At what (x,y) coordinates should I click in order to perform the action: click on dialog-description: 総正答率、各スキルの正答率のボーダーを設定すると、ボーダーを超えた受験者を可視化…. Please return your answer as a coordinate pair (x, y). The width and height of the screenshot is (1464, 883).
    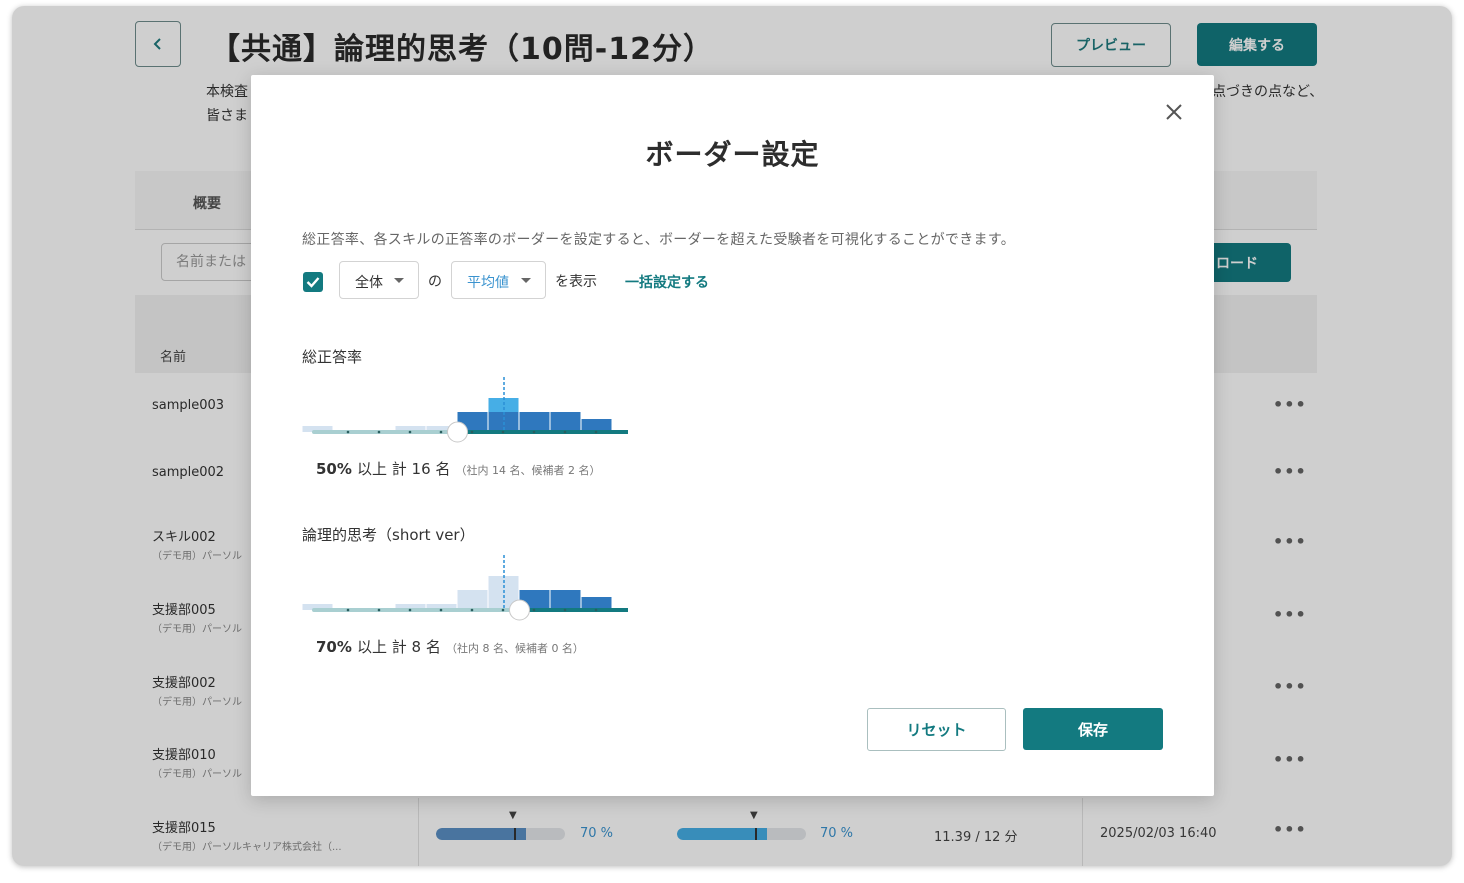
    Looking at the image, I should click on (659, 240).